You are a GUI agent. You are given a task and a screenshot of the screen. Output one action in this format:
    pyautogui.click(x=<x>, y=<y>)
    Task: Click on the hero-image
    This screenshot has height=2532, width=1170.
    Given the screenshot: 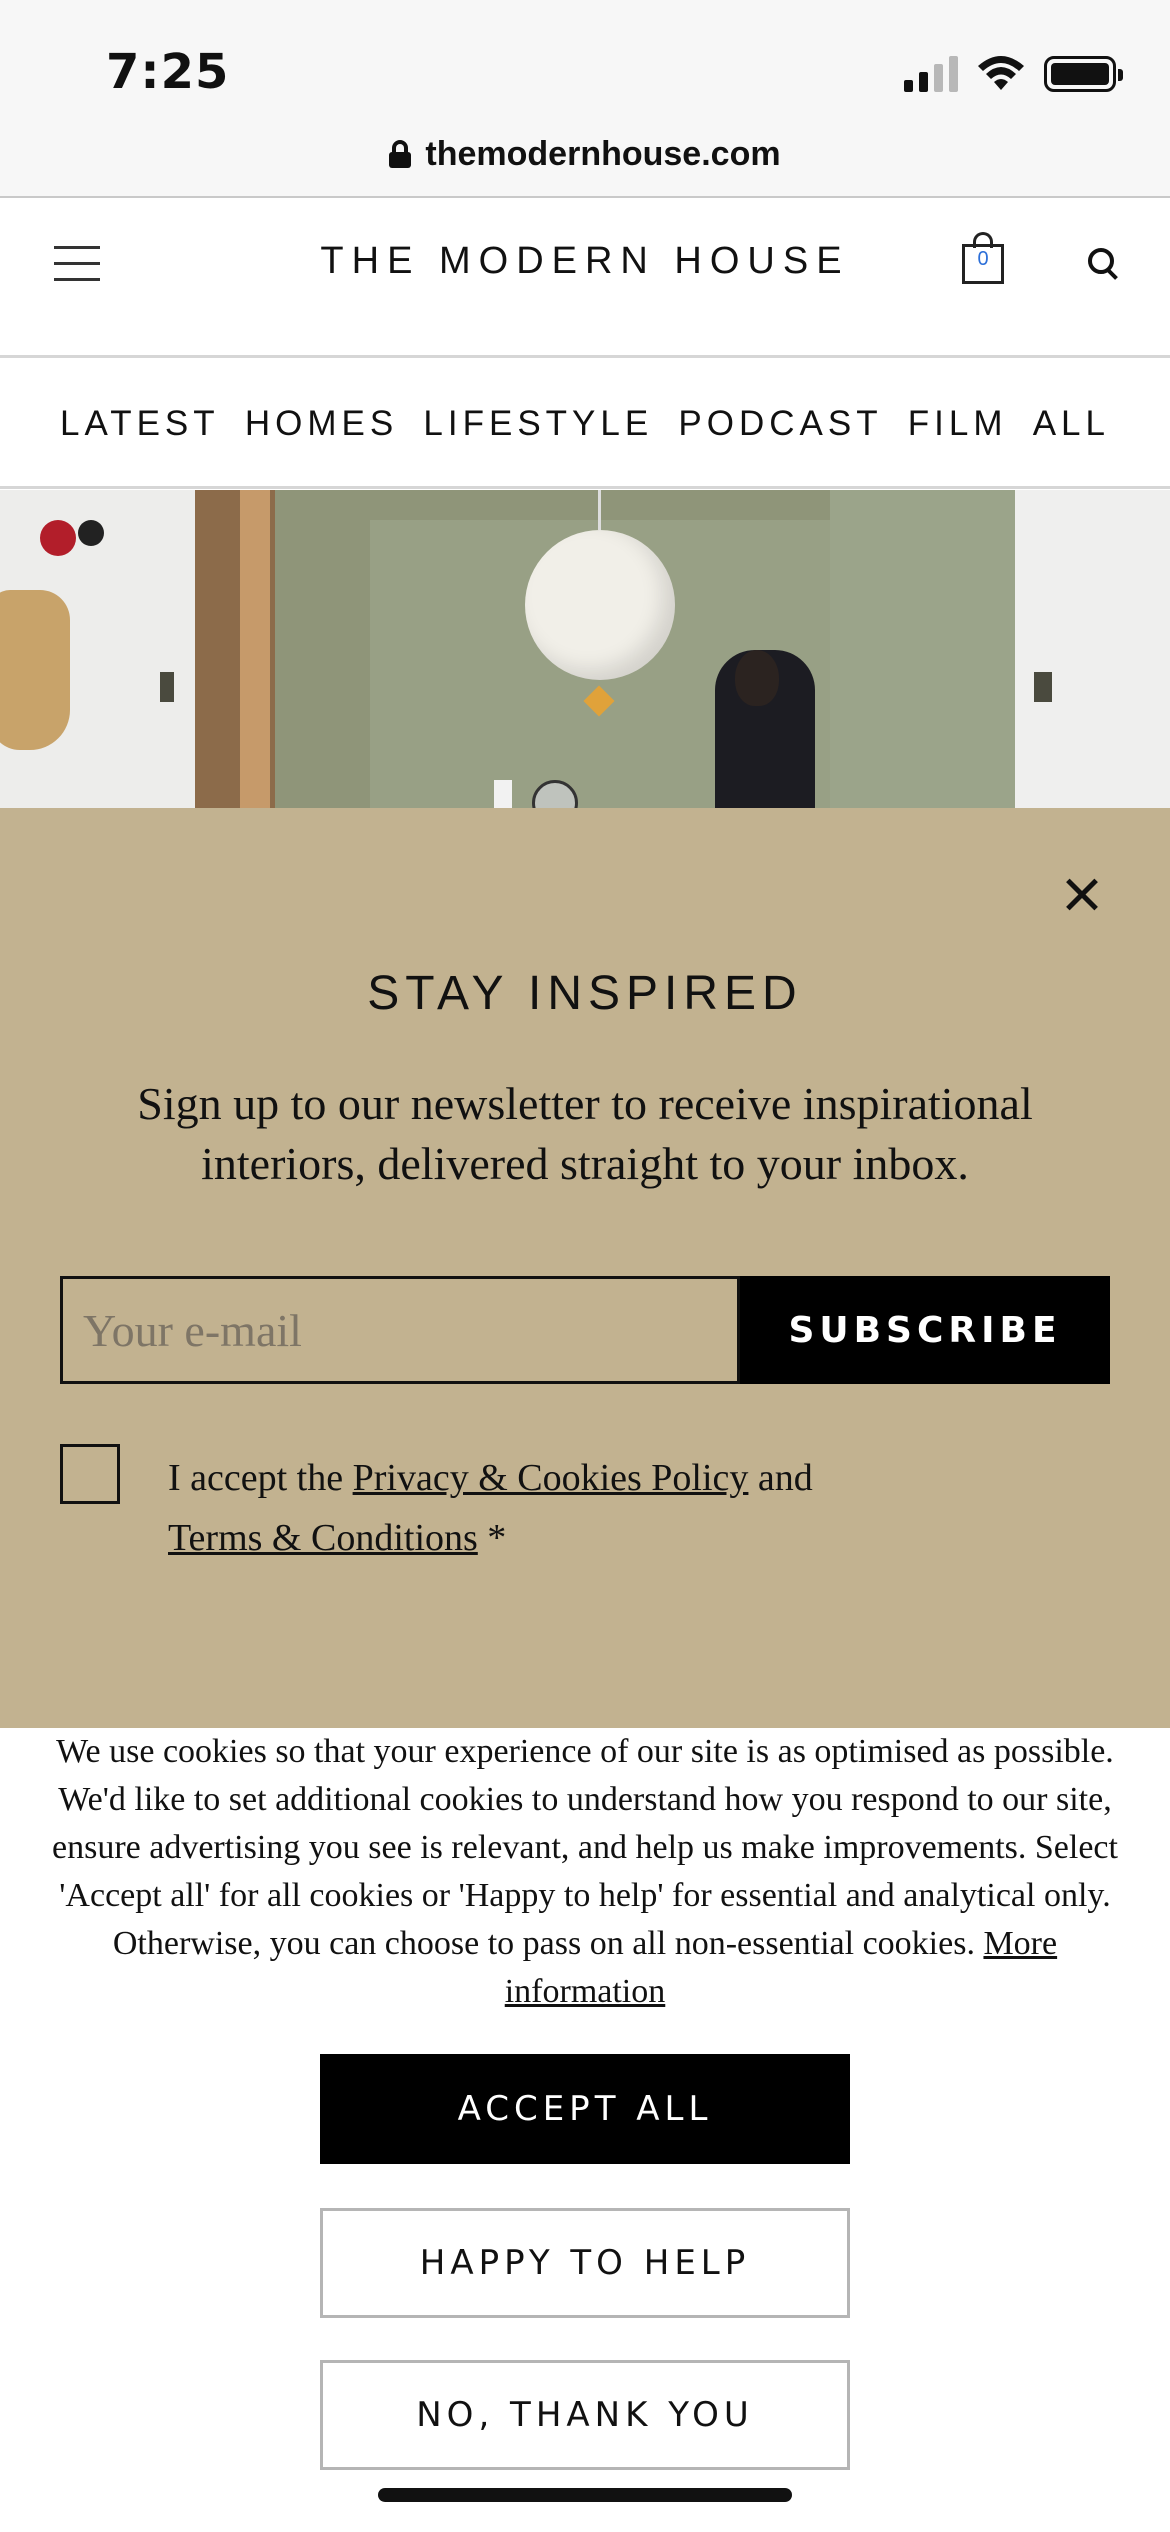 What is the action you would take?
    pyautogui.click(x=585, y=649)
    